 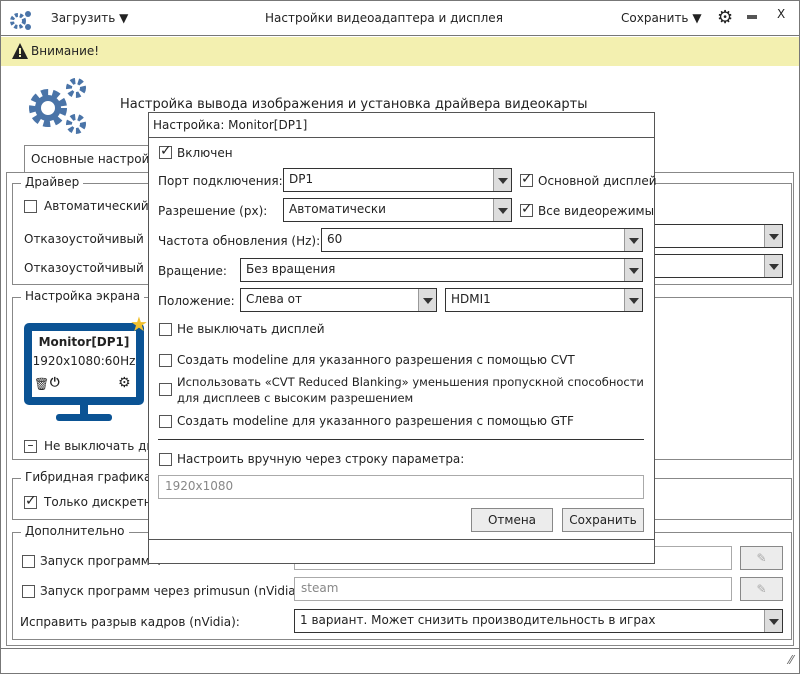 I want to click on warning-icon, so click(x=20, y=51).